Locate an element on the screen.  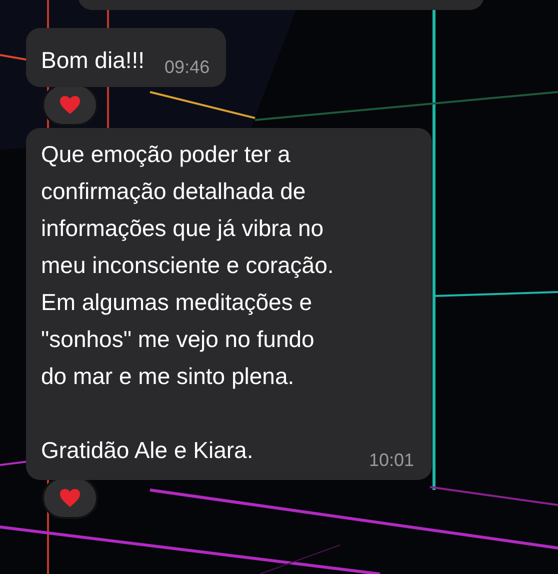
message-time: 10:01 is located at coordinates (391, 460).